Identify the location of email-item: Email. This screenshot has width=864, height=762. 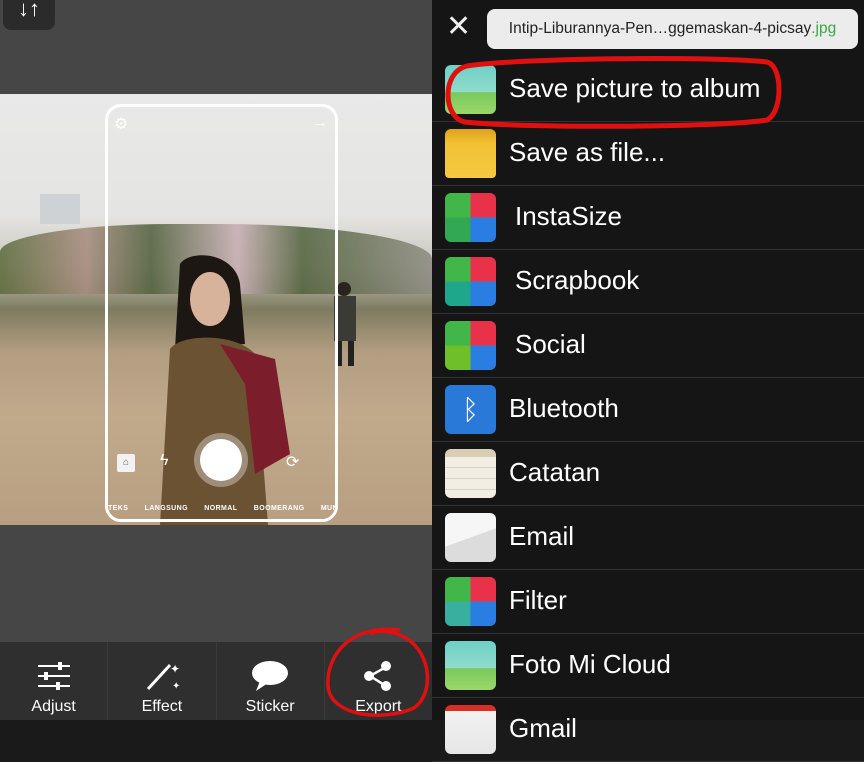
(648, 538).